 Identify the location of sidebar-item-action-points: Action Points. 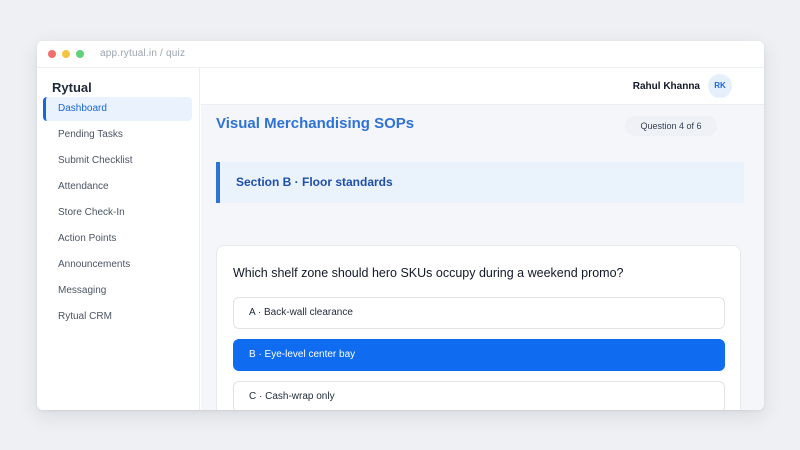
(117, 239).